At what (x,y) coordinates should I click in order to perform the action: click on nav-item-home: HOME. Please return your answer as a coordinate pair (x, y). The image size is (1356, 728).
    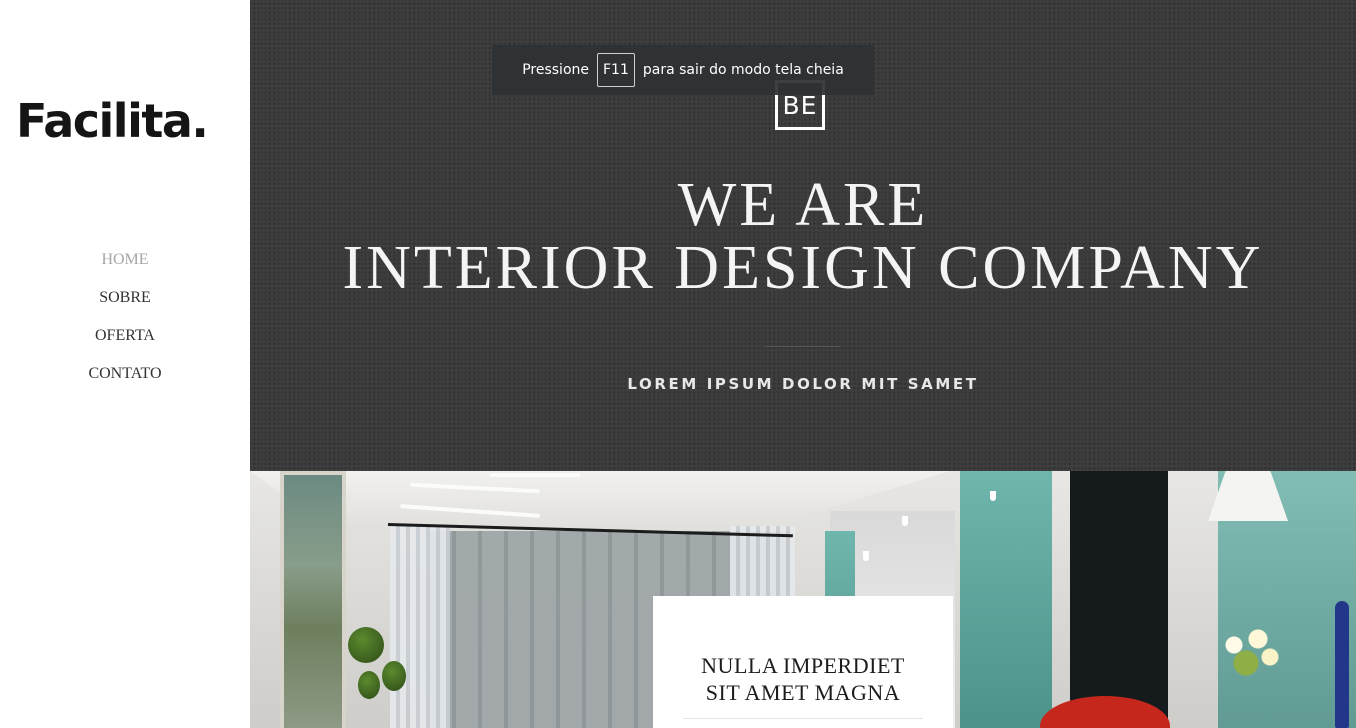
    Looking at the image, I should click on (125, 267).